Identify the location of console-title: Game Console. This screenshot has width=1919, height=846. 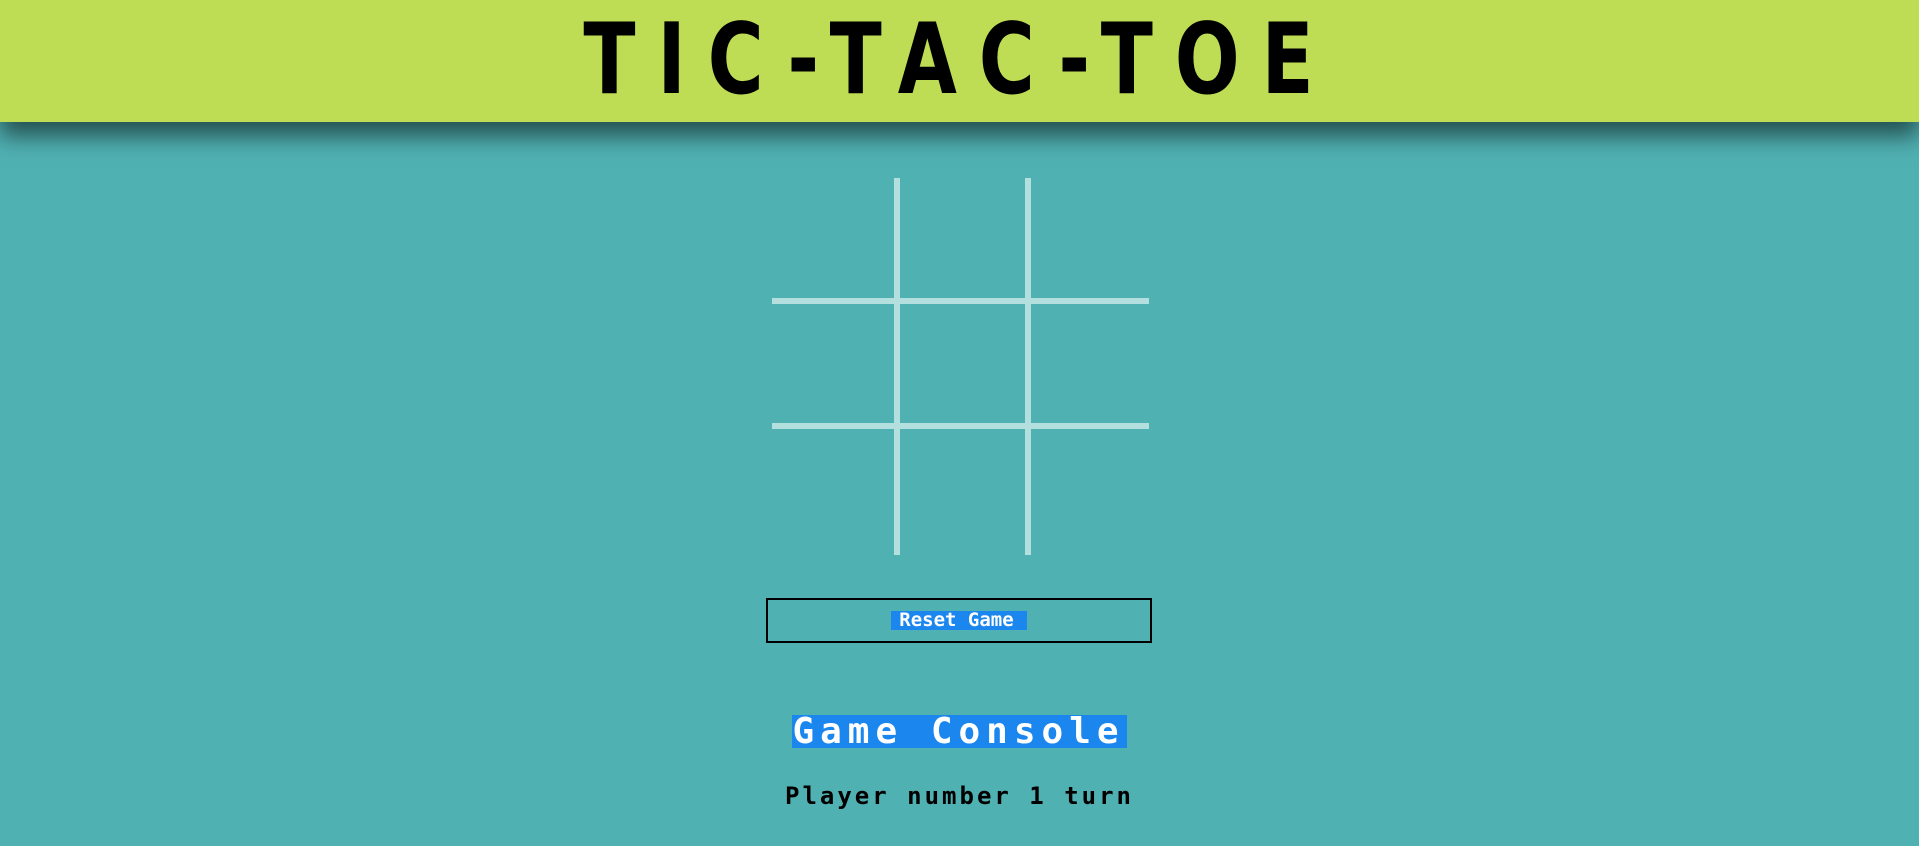
(959, 731).